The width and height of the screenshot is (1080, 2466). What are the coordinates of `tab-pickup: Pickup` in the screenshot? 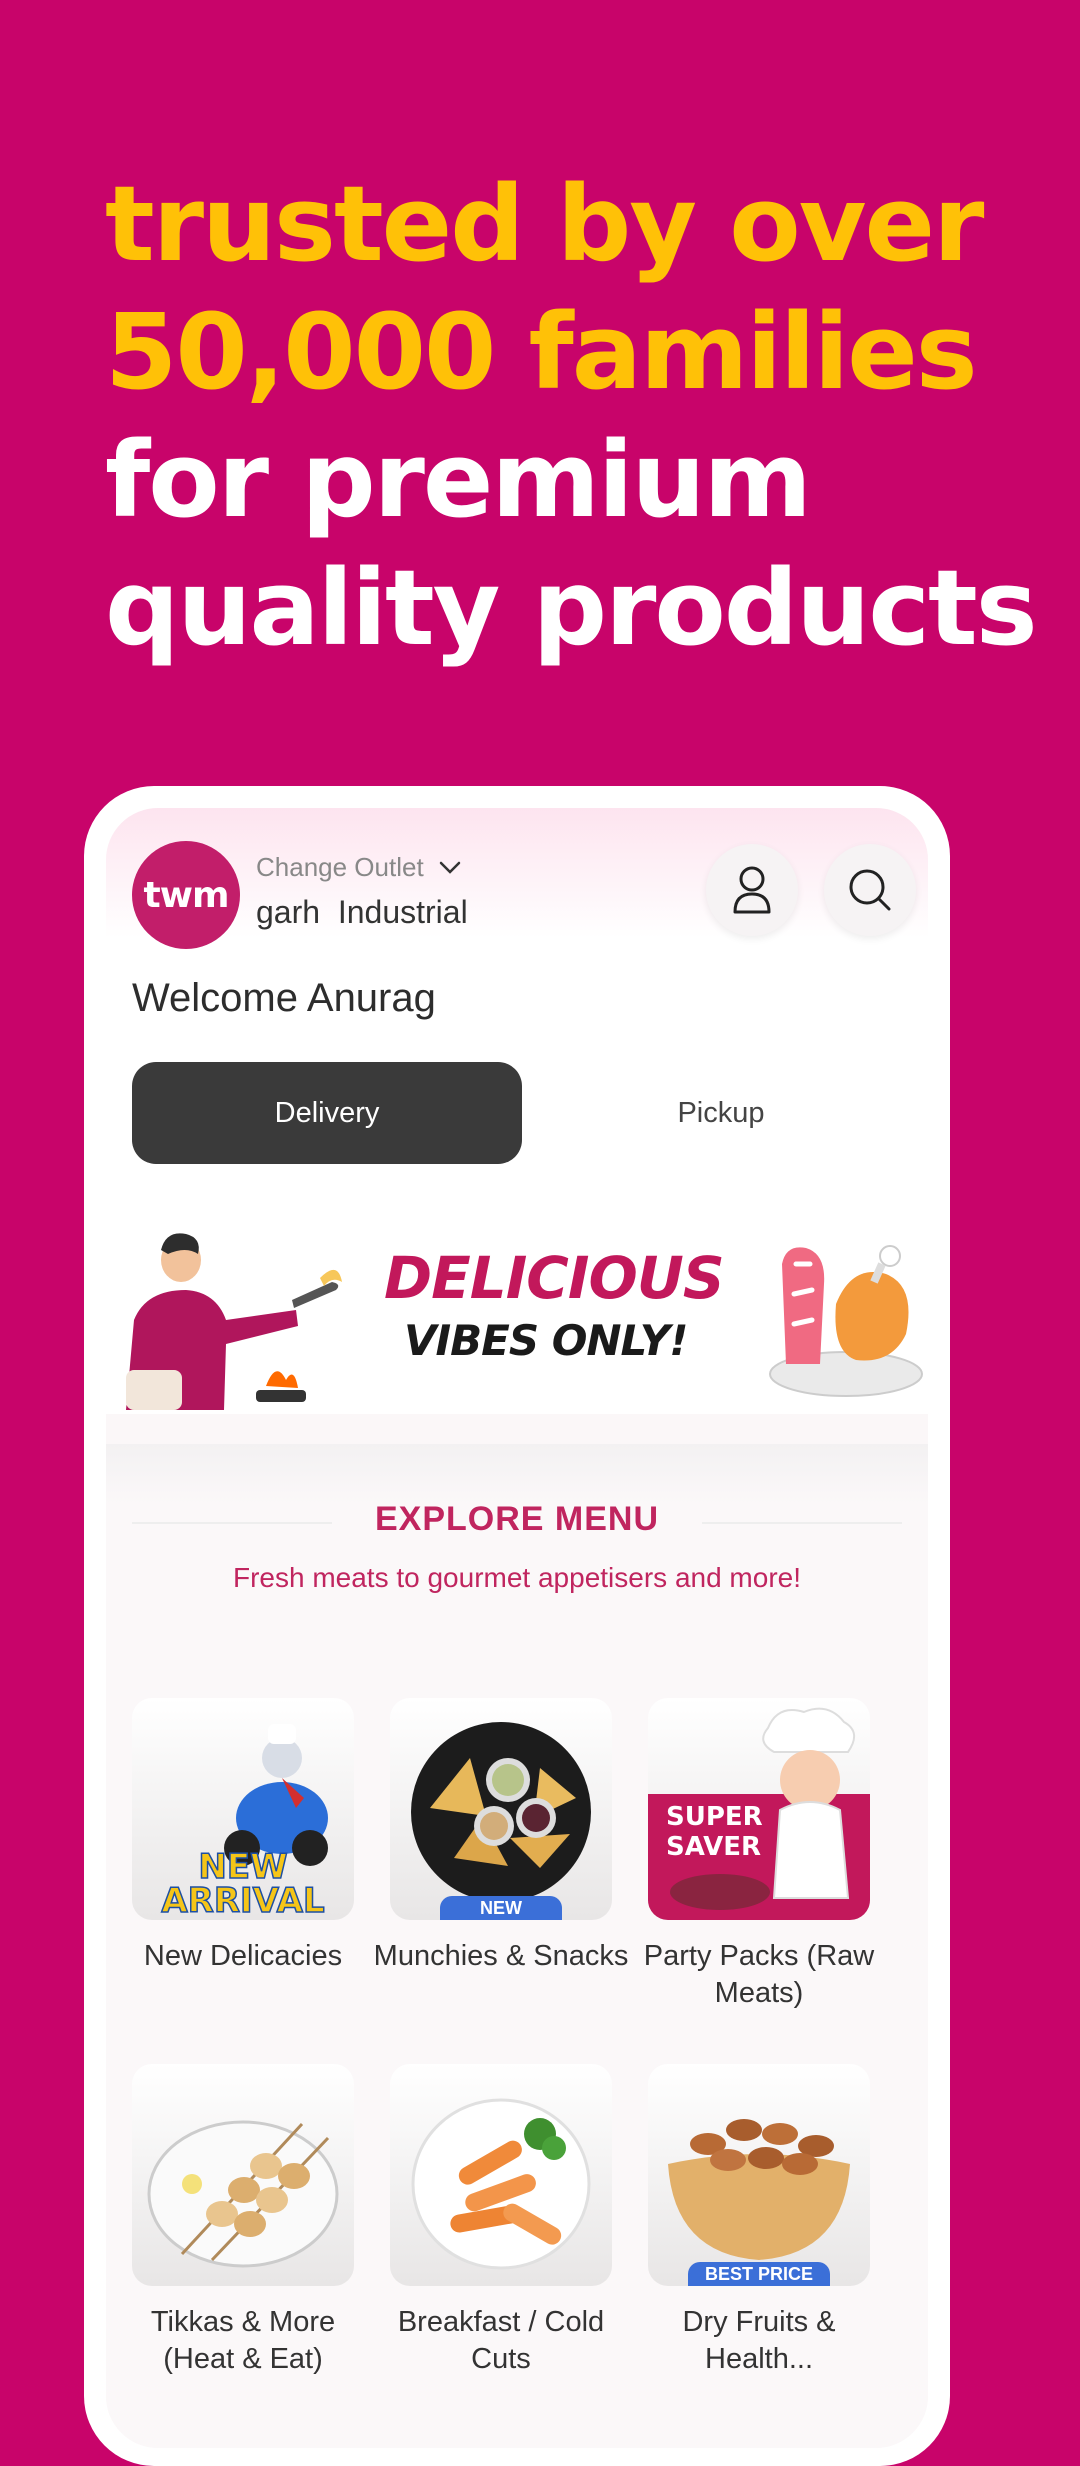 It's located at (721, 1113).